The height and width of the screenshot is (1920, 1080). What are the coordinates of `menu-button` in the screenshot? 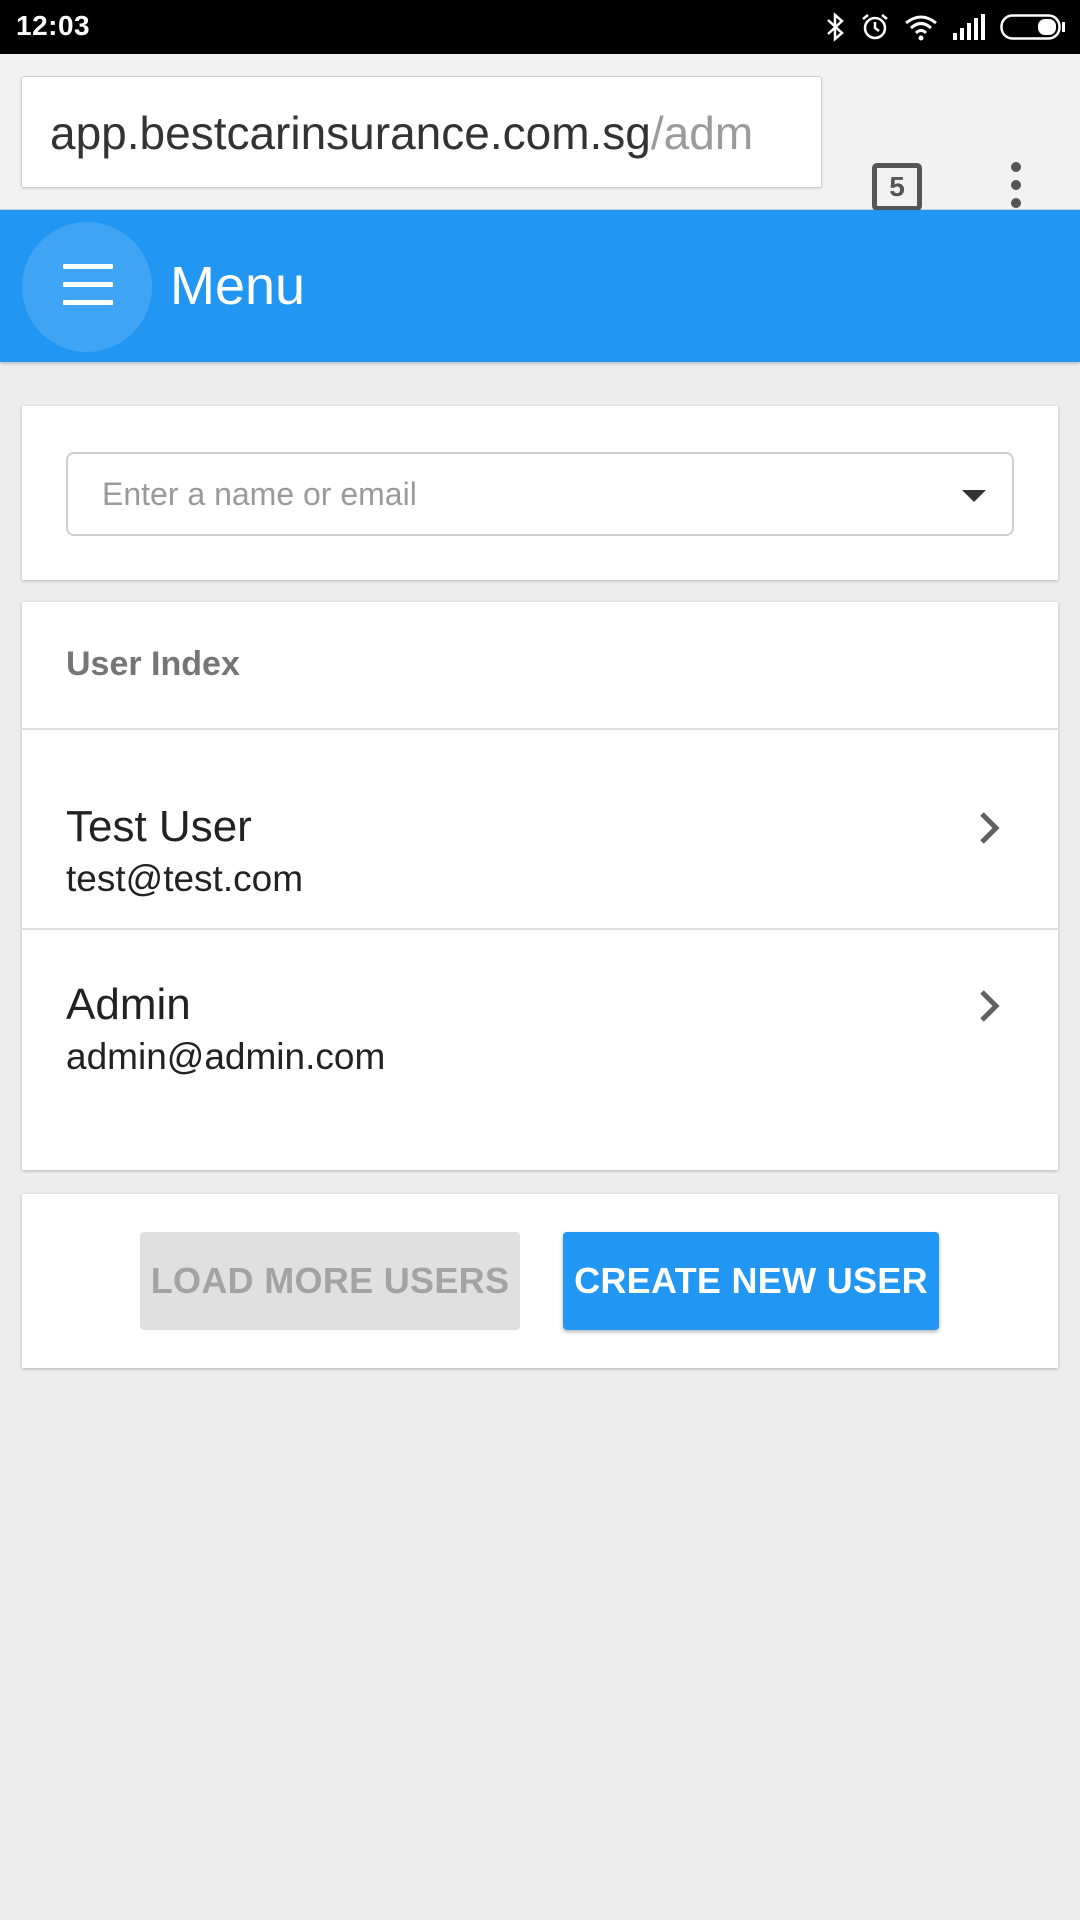 It's located at (87, 287).